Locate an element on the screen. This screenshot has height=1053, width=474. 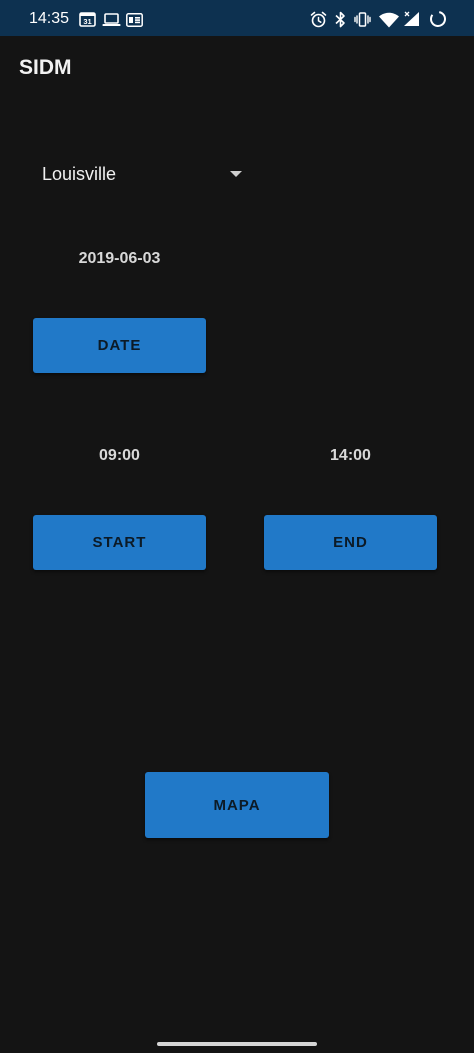
start-button: START is located at coordinates (119, 542).